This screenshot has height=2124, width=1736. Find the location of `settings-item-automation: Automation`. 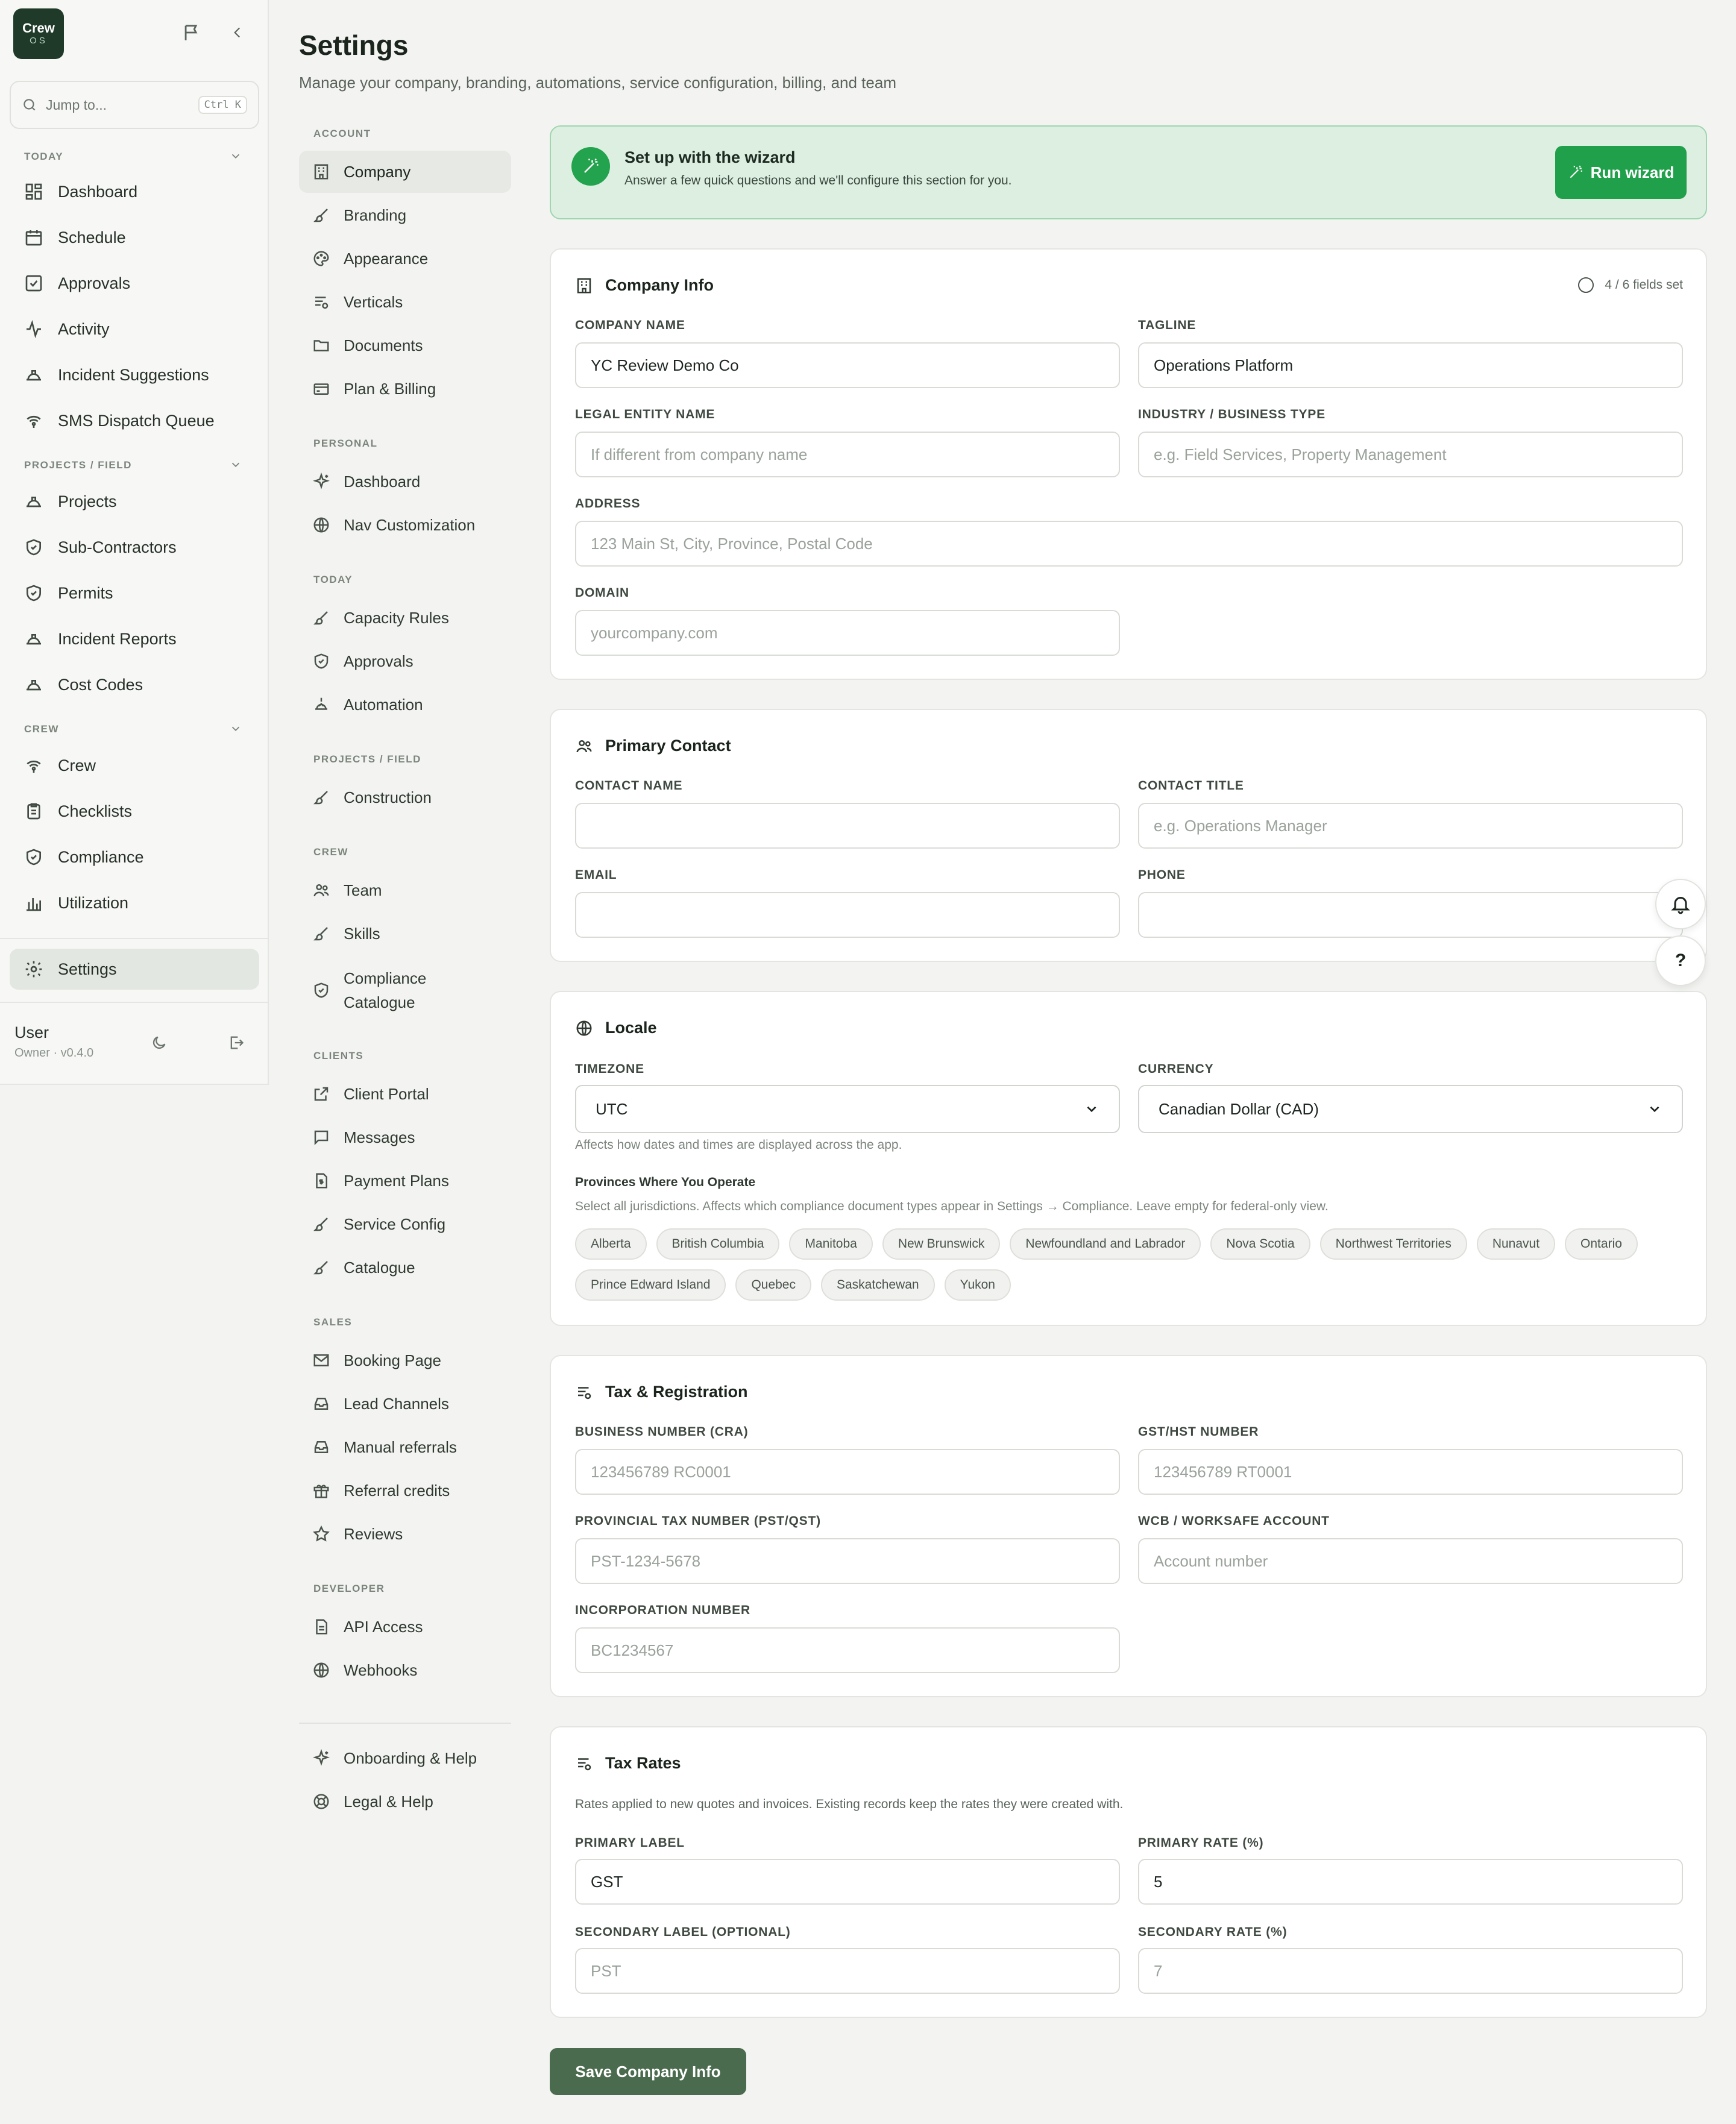

settings-item-automation: Automation is located at coordinates (405, 704).